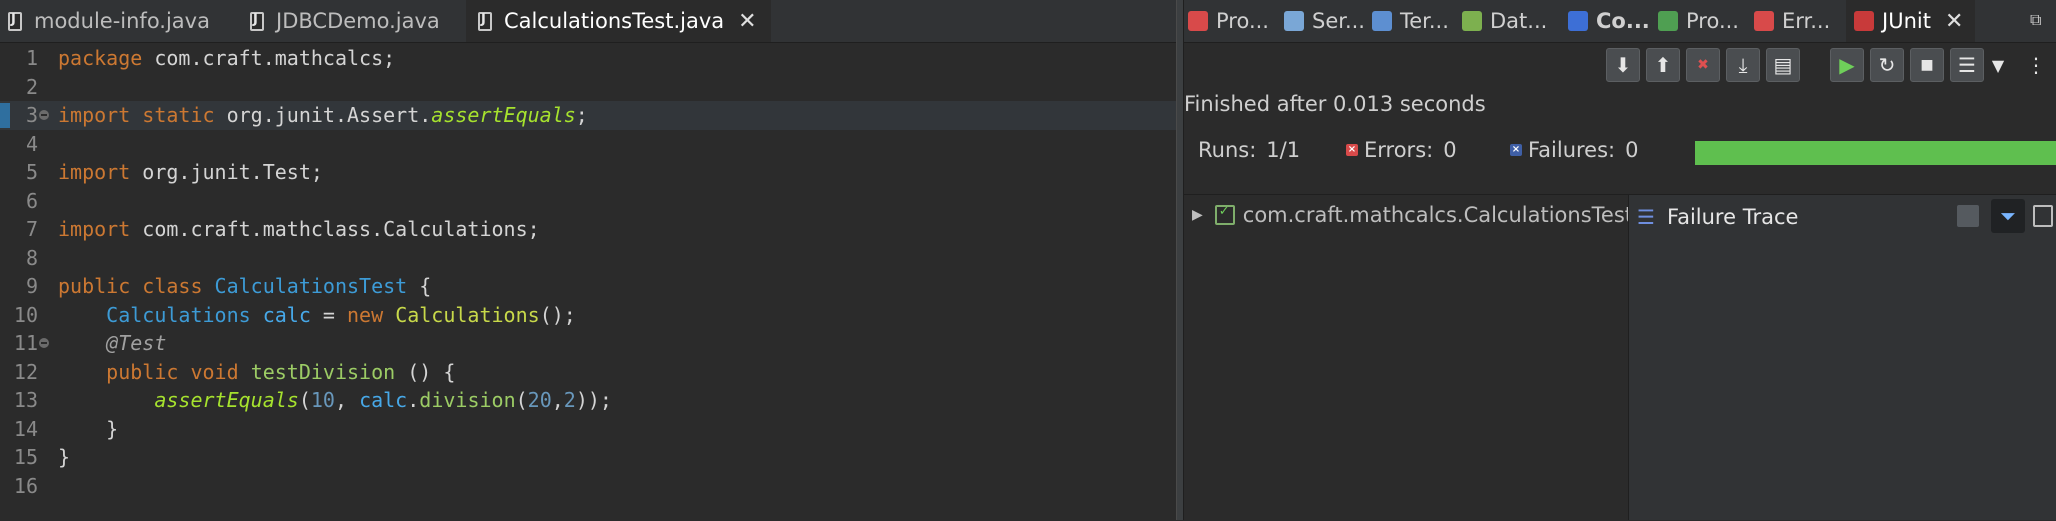  What do you see at coordinates (588, 172) in the screenshot?
I see `code-line: 5 import org.junit.Test;` at bounding box center [588, 172].